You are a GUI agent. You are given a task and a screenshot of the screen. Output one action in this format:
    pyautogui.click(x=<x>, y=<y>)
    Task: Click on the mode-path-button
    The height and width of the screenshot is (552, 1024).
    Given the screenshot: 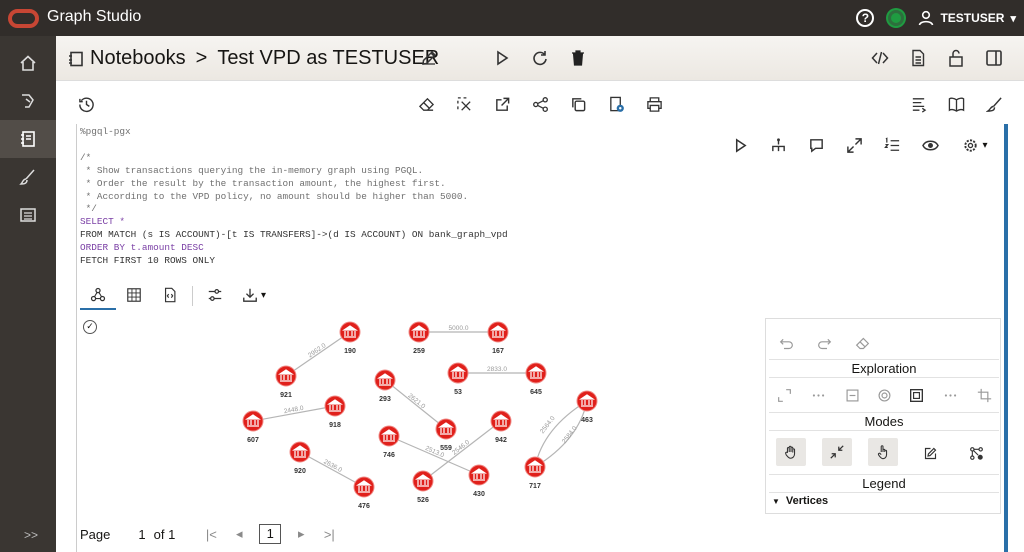 What is the action you would take?
    pyautogui.click(x=976, y=453)
    